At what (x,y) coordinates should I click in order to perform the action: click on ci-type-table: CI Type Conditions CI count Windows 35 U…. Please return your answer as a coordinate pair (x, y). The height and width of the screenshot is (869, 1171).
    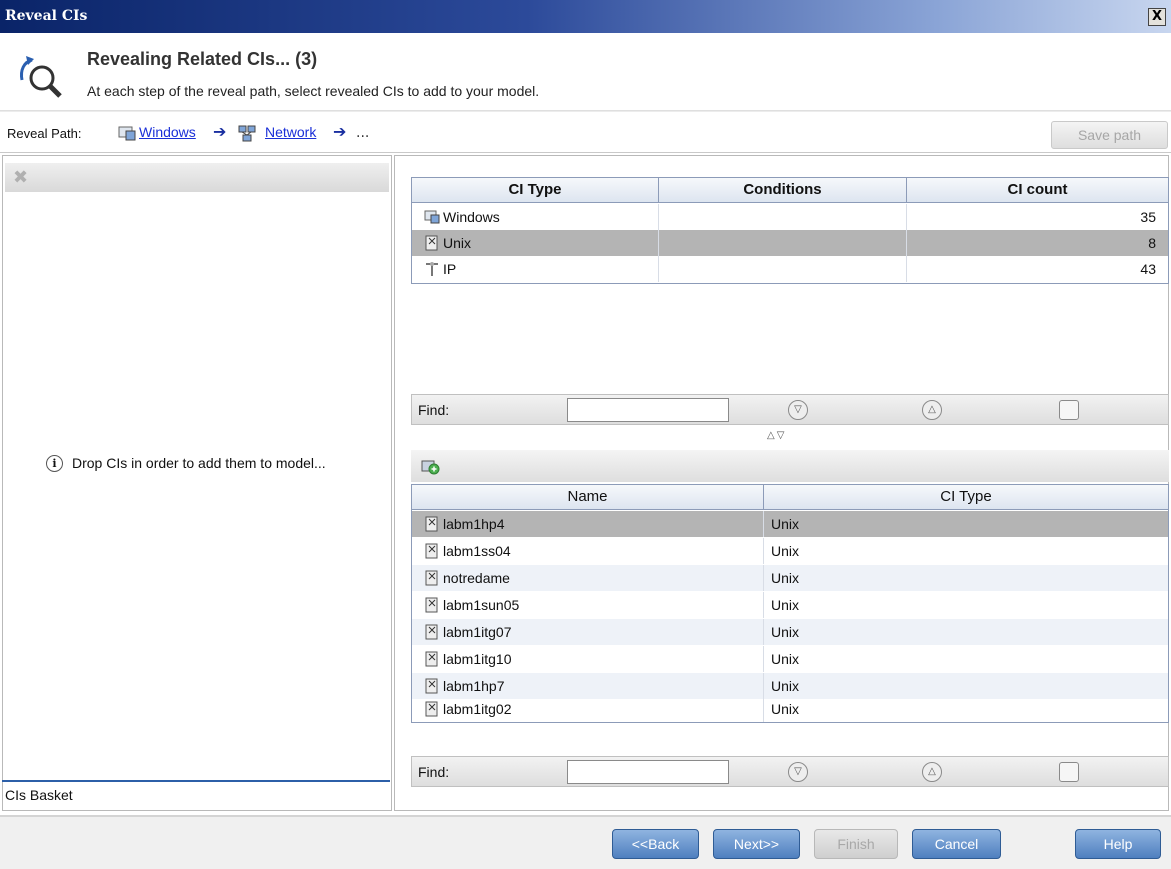
    Looking at the image, I should click on (790, 230).